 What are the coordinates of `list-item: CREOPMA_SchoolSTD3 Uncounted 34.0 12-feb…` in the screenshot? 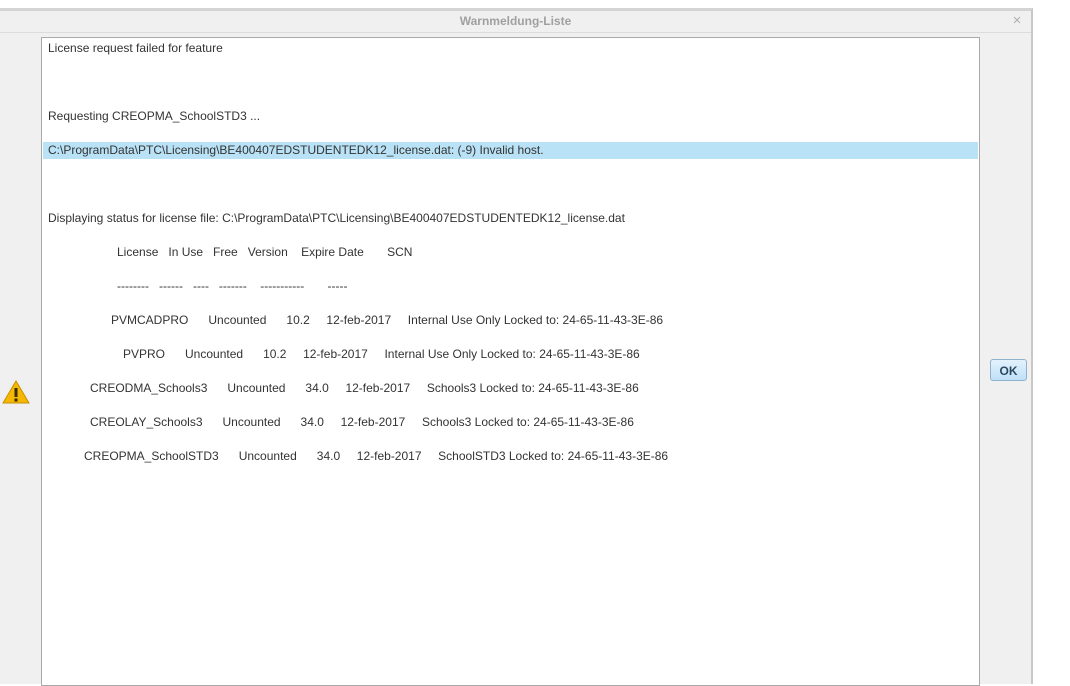 It's located at (510, 456).